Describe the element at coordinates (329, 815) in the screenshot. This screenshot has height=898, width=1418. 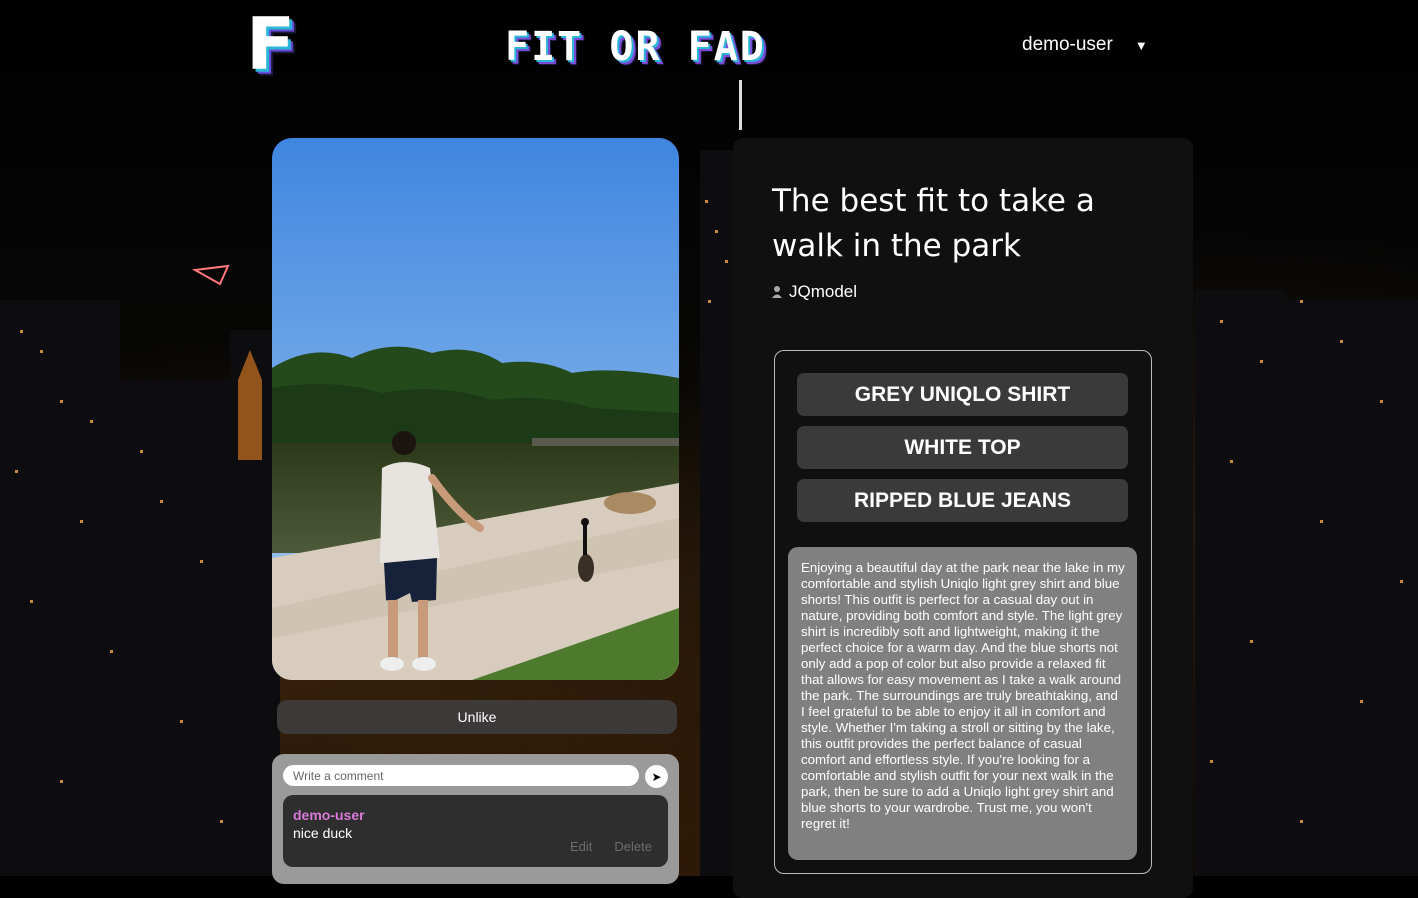
I see `comment-author: demo-user` at that location.